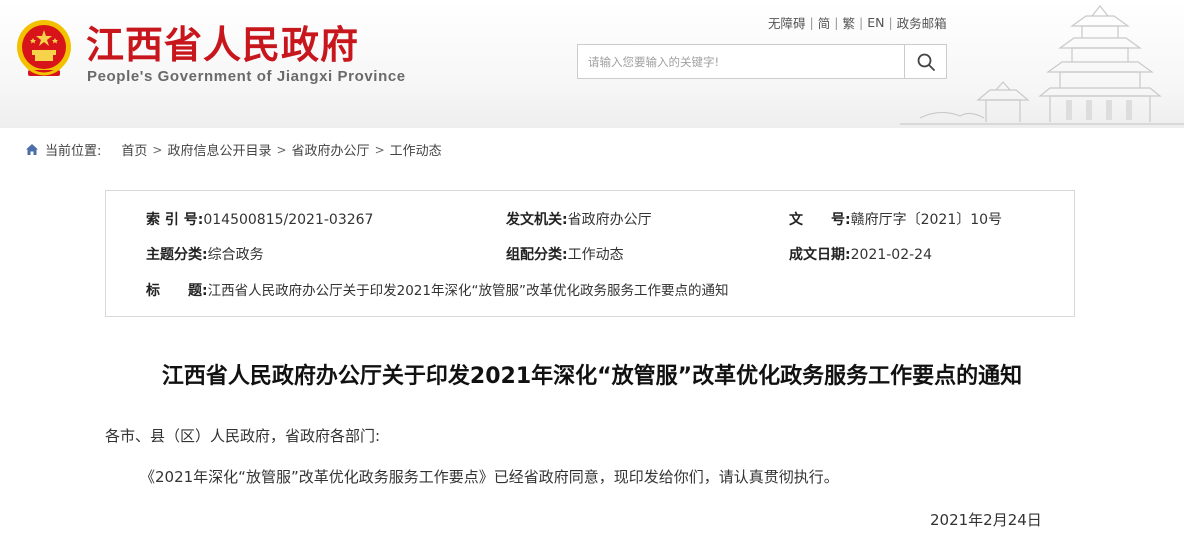  I want to click on document-salutation: 各市、县（区）人民政府，省政府各部门:, so click(243, 436).